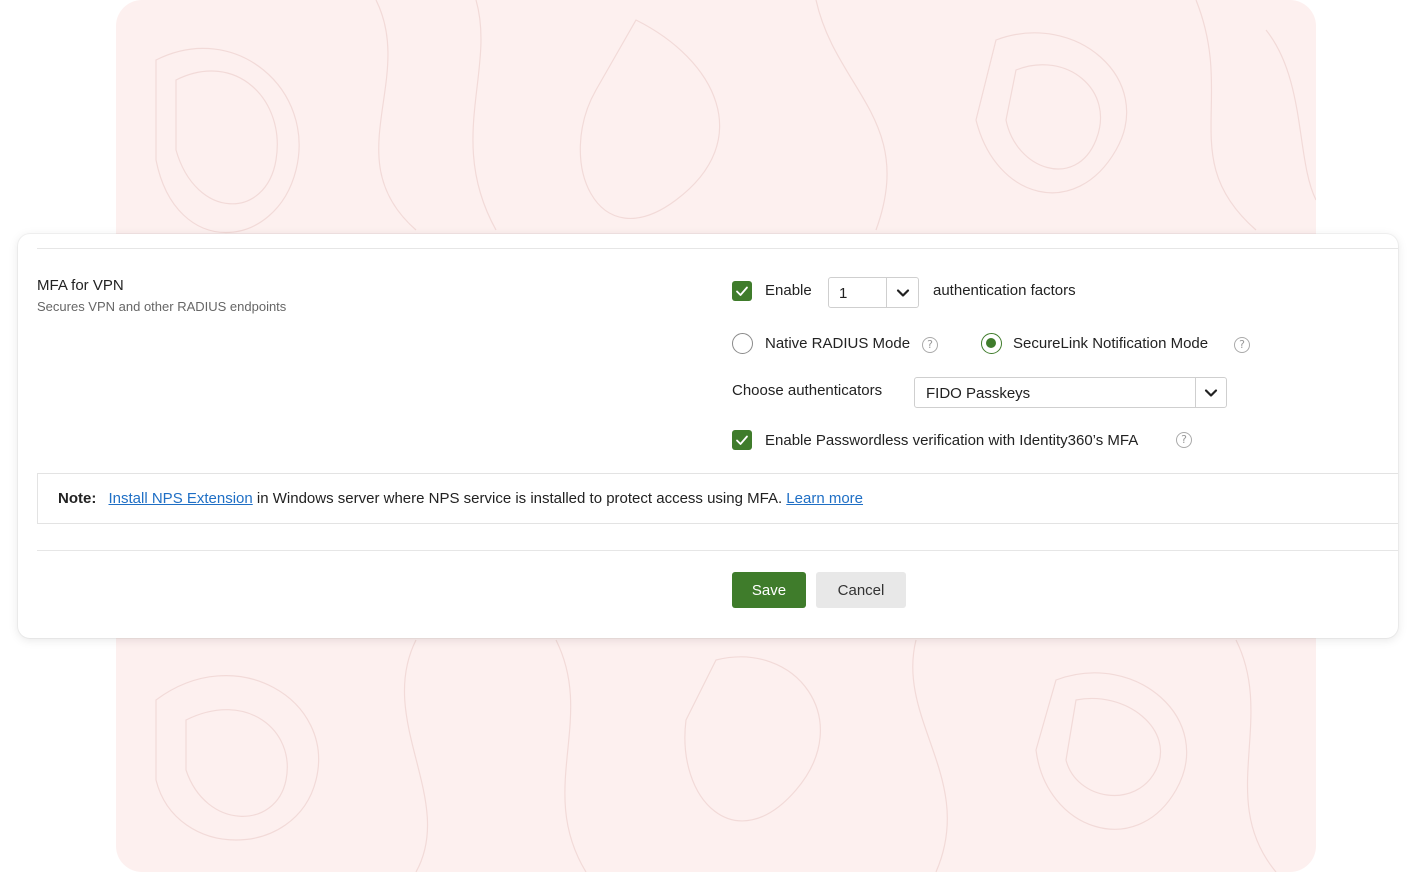 The image size is (1416, 872). What do you see at coordinates (769, 590) in the screenshot?
I see `save-button: Save` at bounding box center [769, 590].